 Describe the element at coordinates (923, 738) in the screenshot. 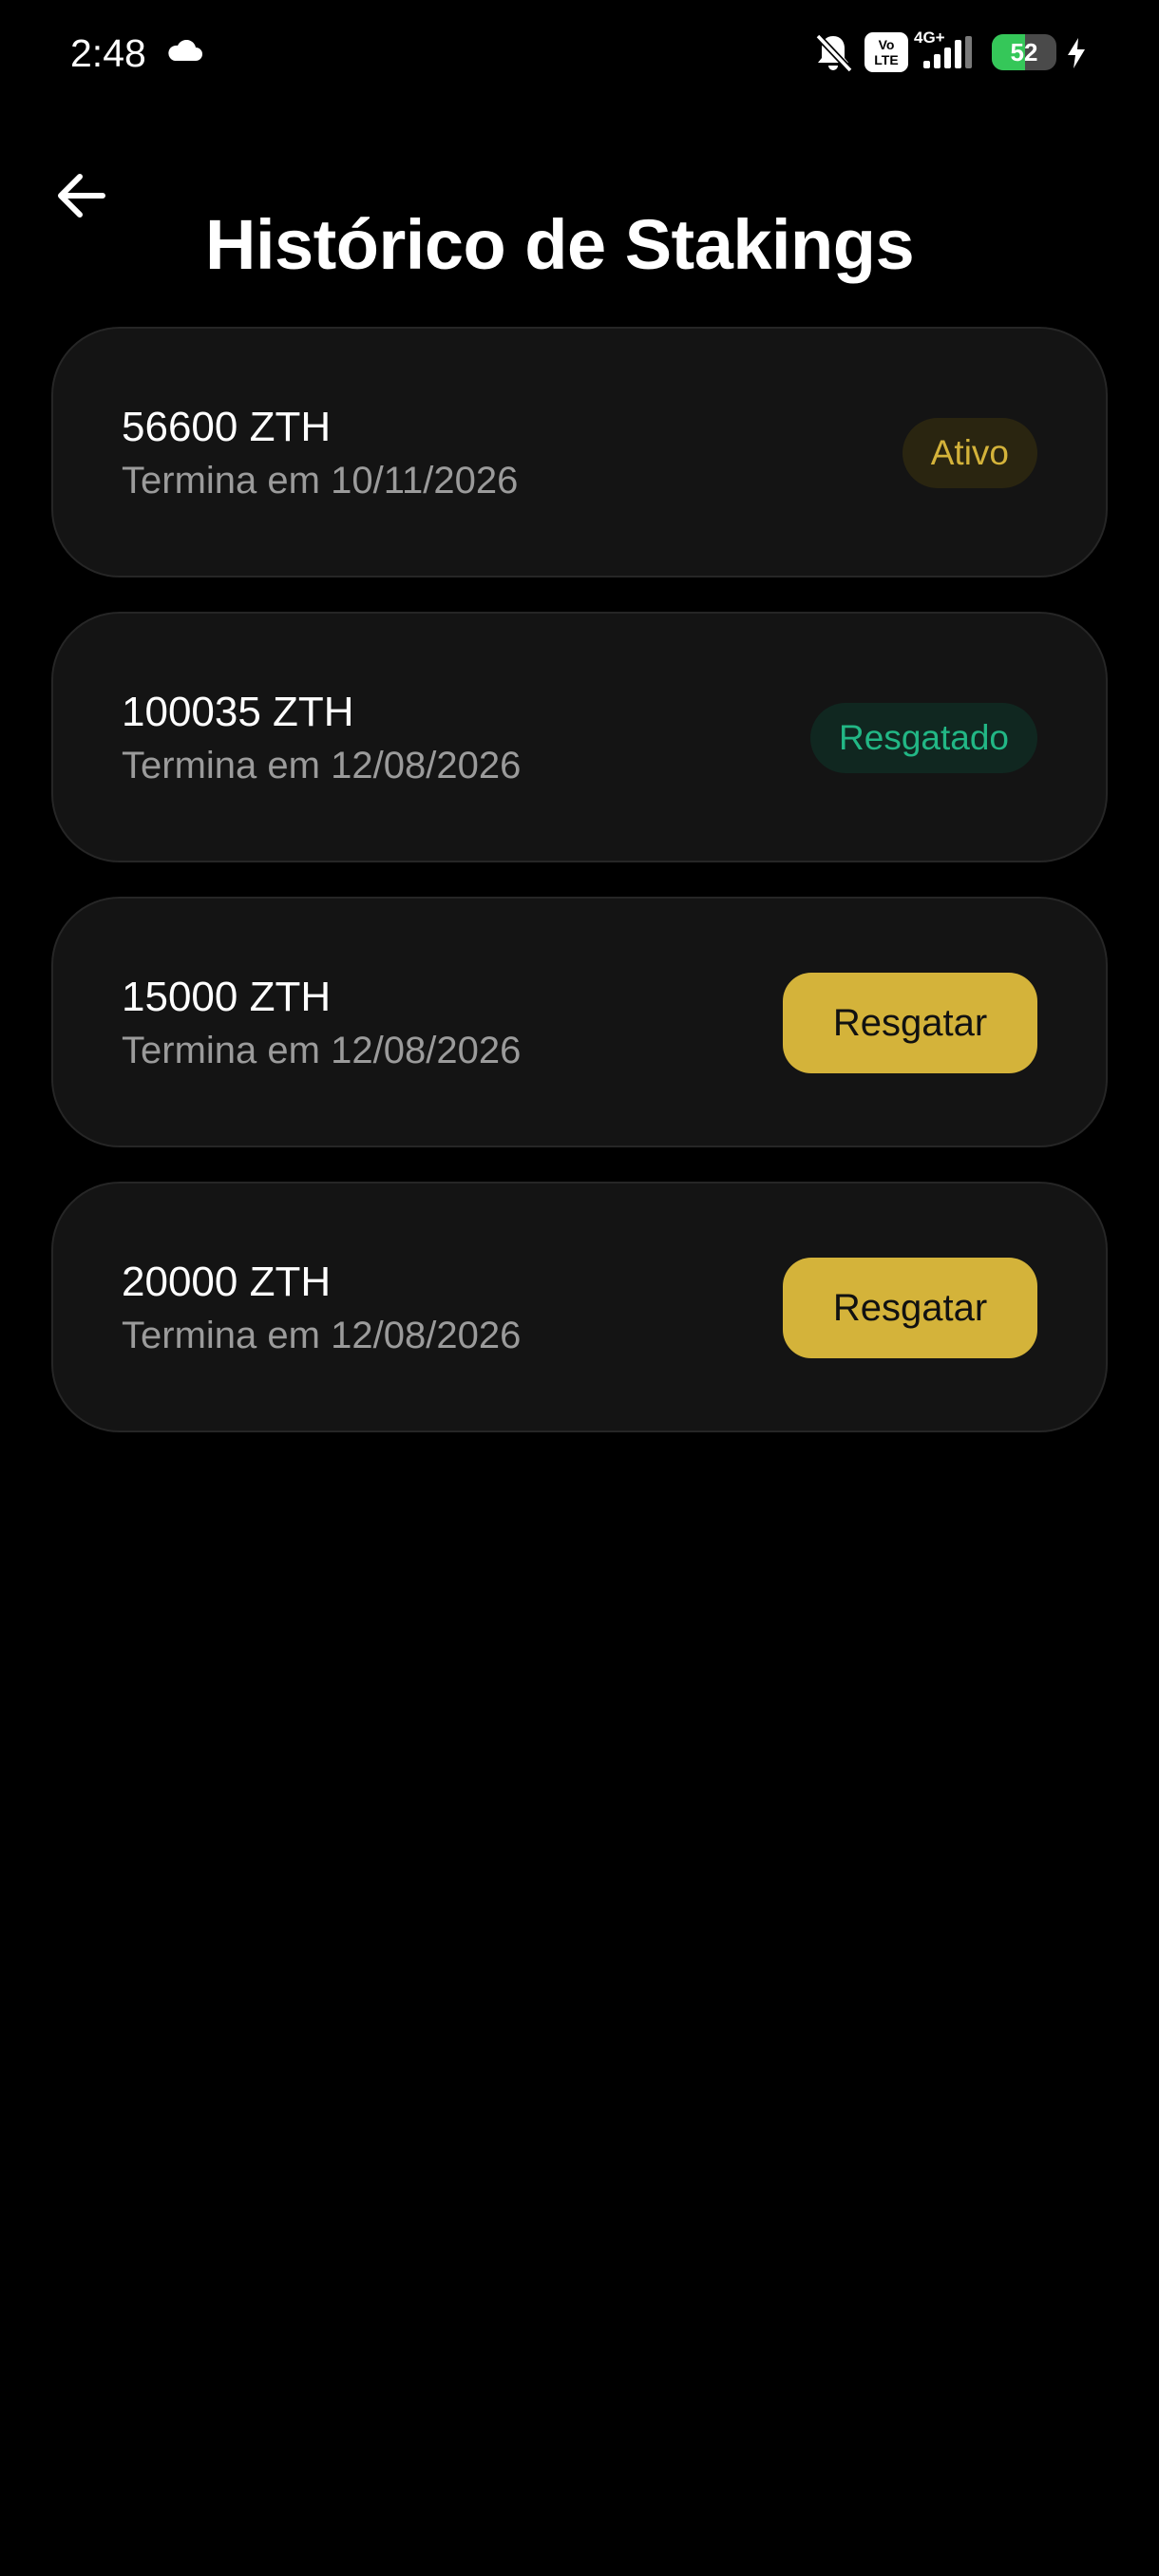

I see `status-badge-redeemed: Resgatado` at that location.